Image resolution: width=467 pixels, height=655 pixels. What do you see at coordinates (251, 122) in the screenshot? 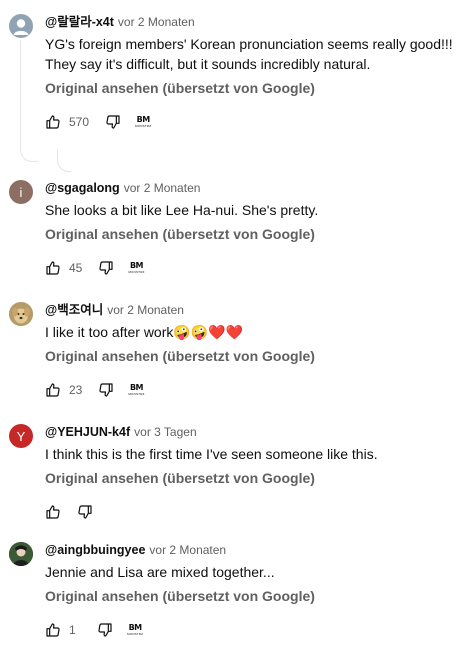
I see `comment-actions: 570 BM MONSTRZ` at bounding box center [251, 122].